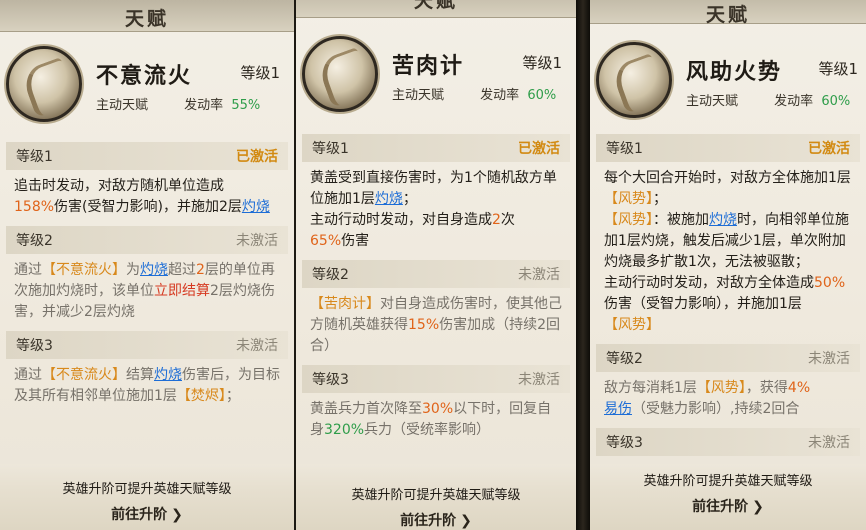 The width and height of the screenshot is (866, 530). Describe the element at coordinates (703, 304) in the screenshot. I see `desc-text: 伤害（受智力影响），并施加1层` at that location.